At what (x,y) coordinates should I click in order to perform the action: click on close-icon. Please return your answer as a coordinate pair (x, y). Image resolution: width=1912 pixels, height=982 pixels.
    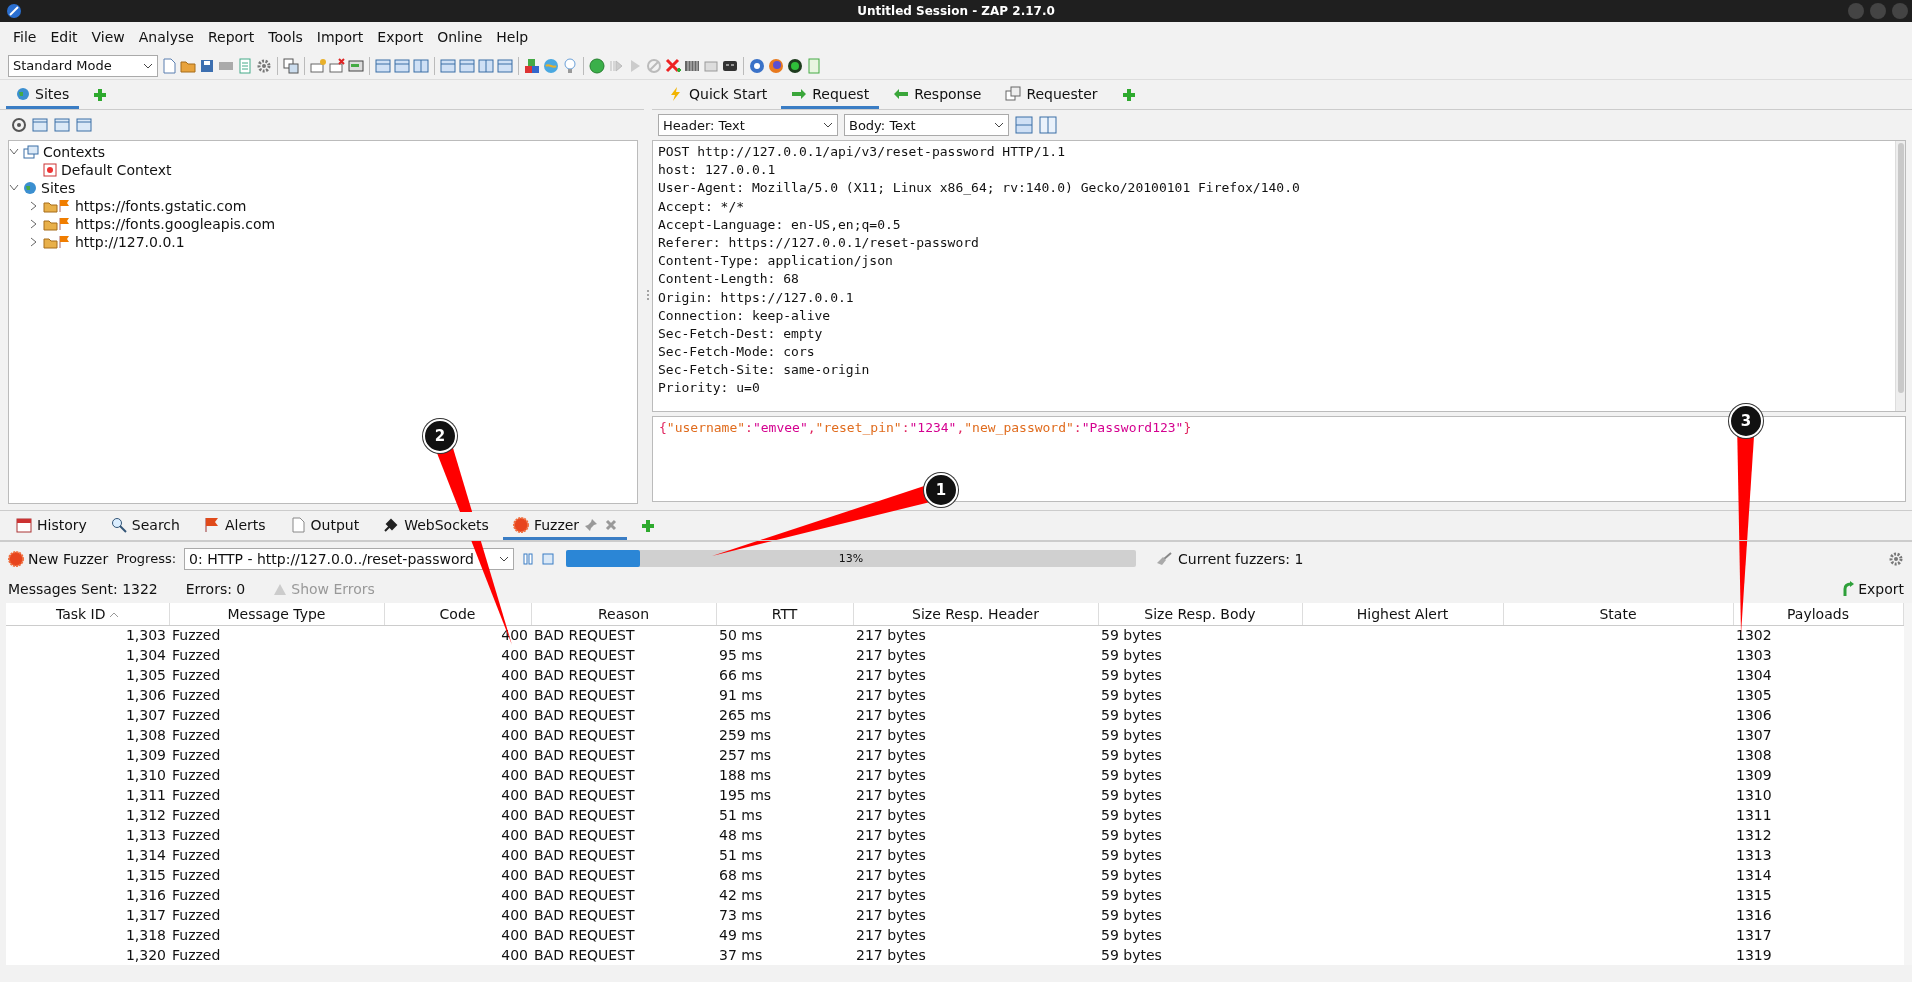
    Looking at the image, I should click on (611, 524).